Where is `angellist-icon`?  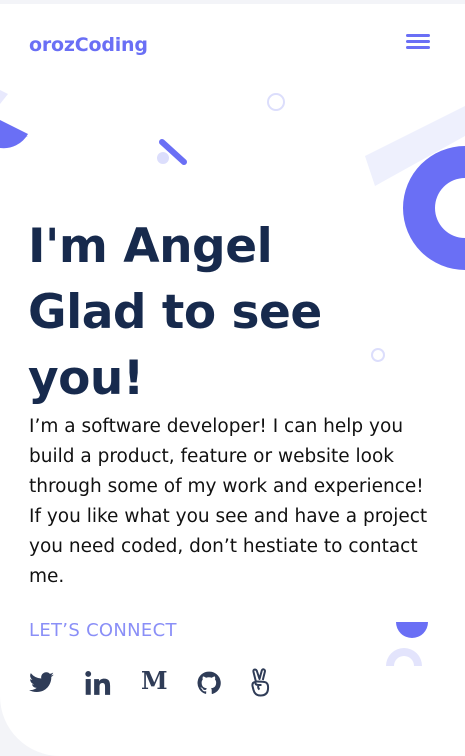
angellist-icon is located at coordinates (261, 683).